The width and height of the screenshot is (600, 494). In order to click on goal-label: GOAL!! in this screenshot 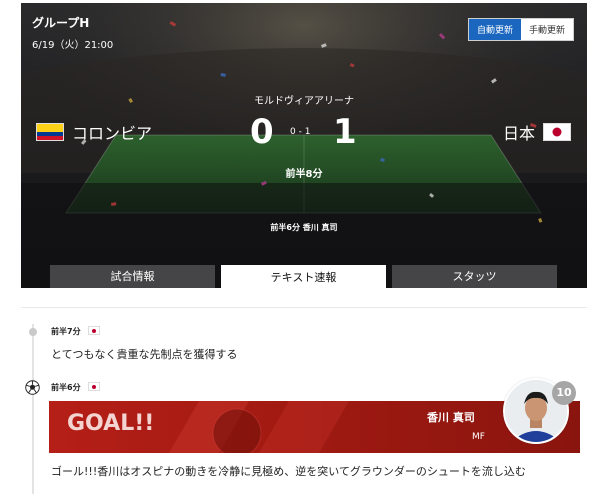, I will do `click(111, 423)`.